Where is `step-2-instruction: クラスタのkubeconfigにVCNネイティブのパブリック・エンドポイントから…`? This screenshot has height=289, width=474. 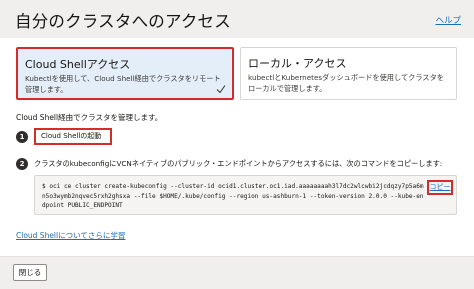 step-2-instruction: クラスタのkubeconfigにVCNネイティブのパブリック・エンドポイントから… is located at coordinates (238, 163).